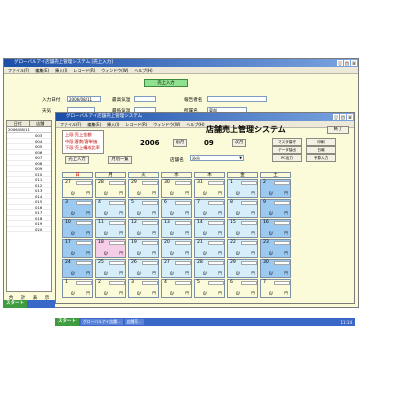 This screenshot has height=400, width=400. I want to click on calendar-day-cell: 15 0/円, so click(242, 228).